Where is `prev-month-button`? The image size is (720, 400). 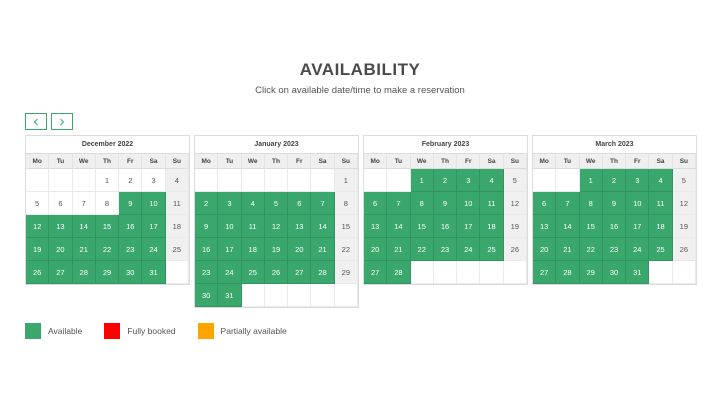 prev-month-button is located at coordinates (36, 121).